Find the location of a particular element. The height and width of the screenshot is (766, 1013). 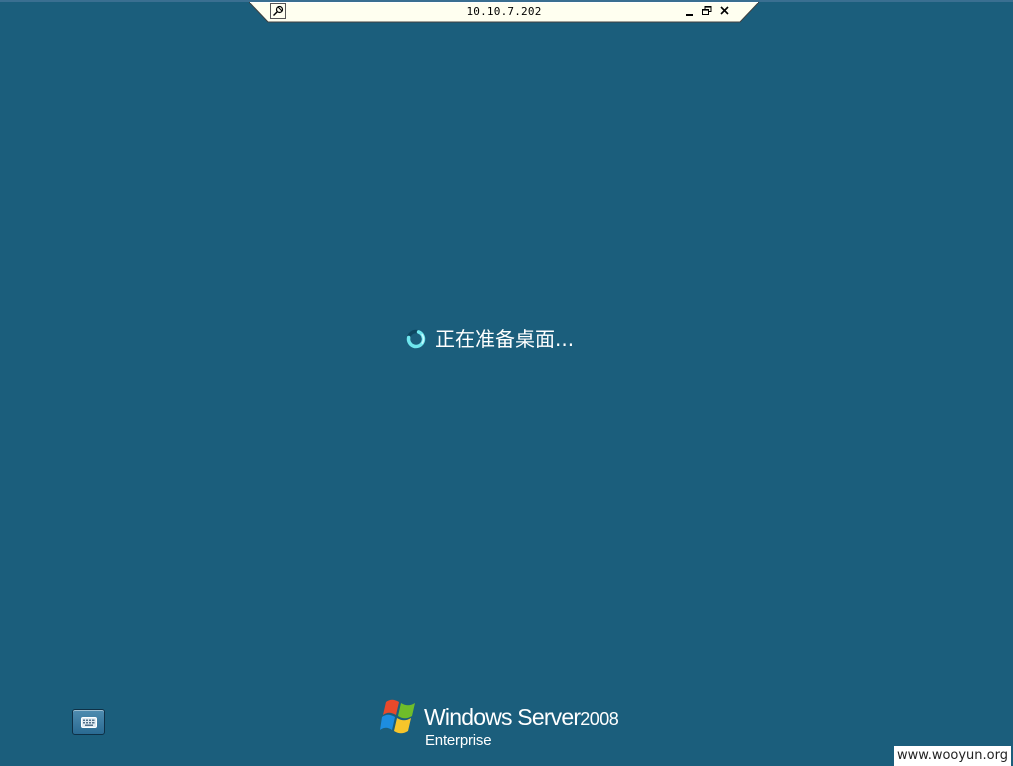

keyboard-icon is located at coordinates (89, 722).